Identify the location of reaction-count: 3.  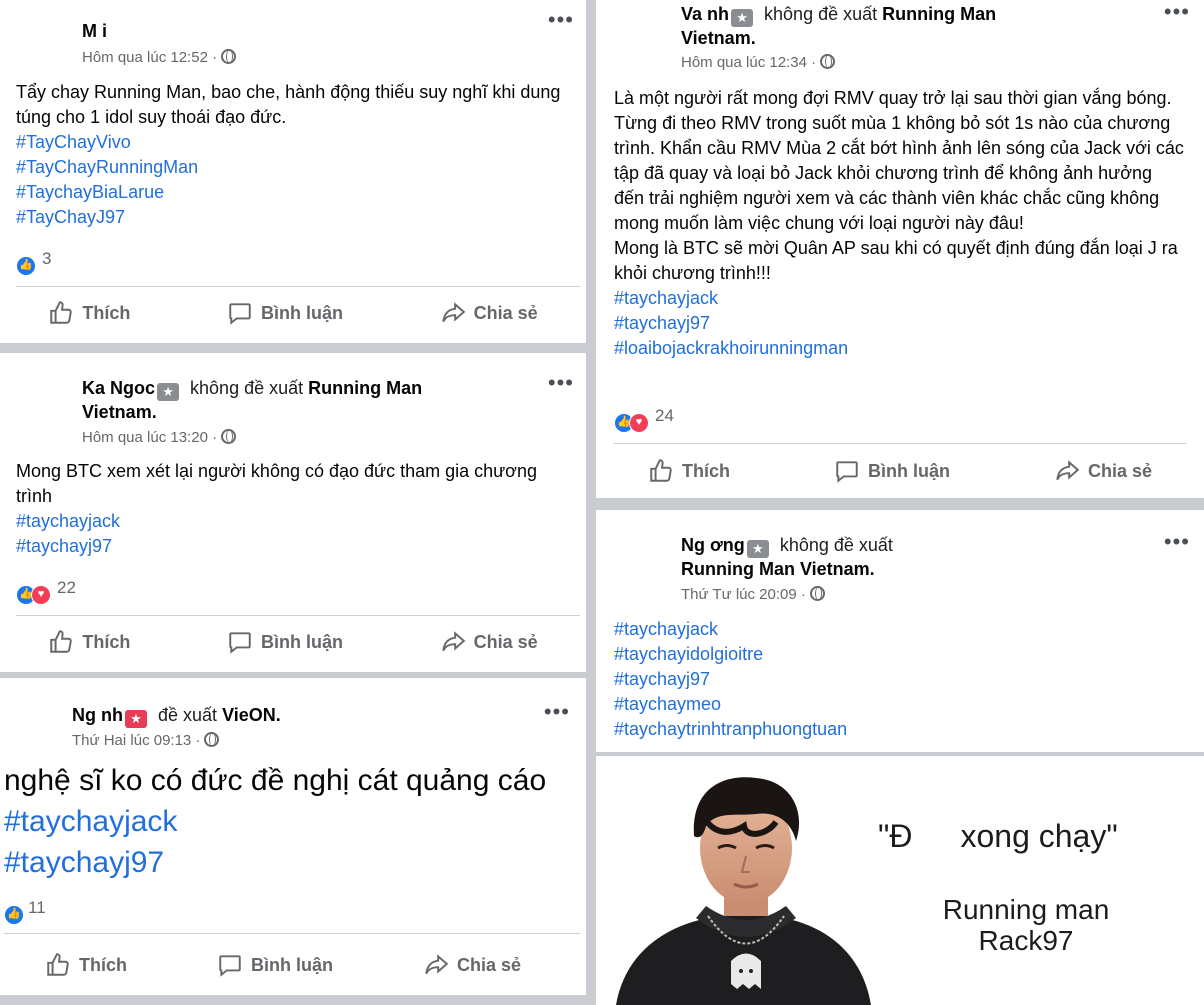
(47, 258).